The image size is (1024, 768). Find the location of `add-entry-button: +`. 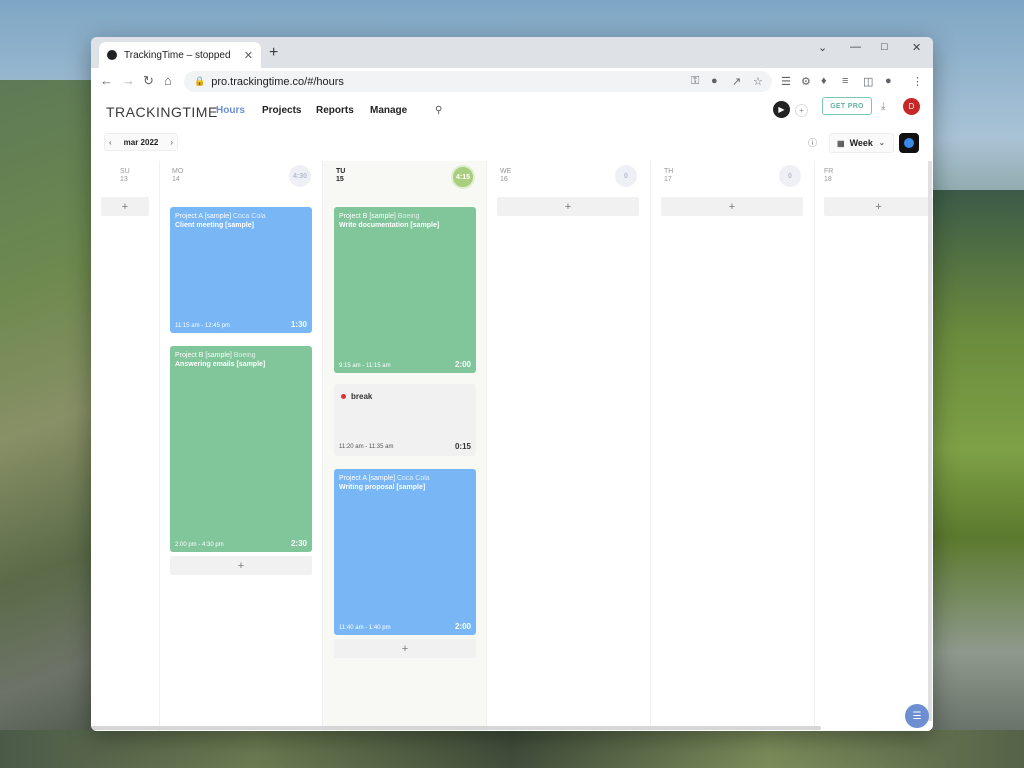

add-entry-button: + is located at coordinates (801, 110).